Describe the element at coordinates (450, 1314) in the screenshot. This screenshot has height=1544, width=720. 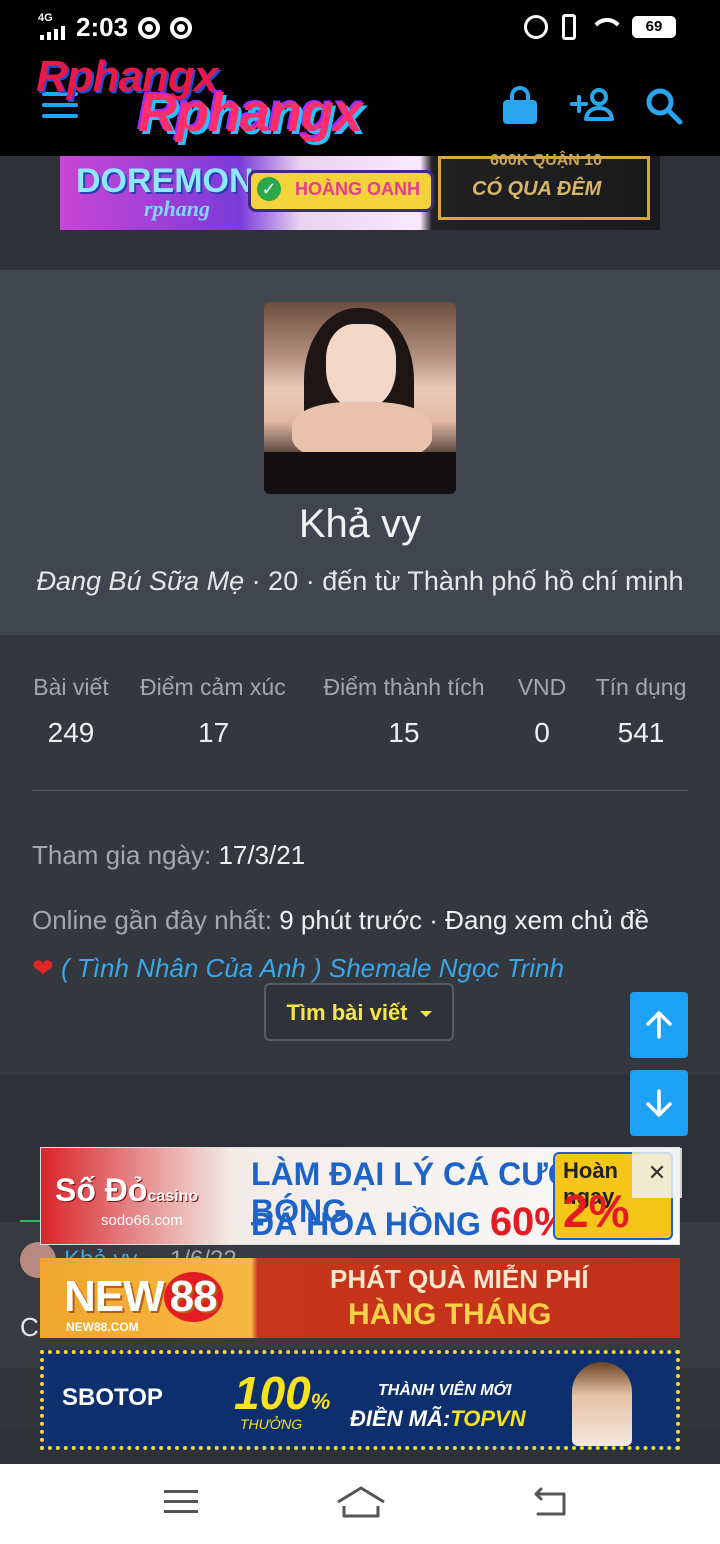
I see `ad2-line2: HÀNG THÁNG` at that location.